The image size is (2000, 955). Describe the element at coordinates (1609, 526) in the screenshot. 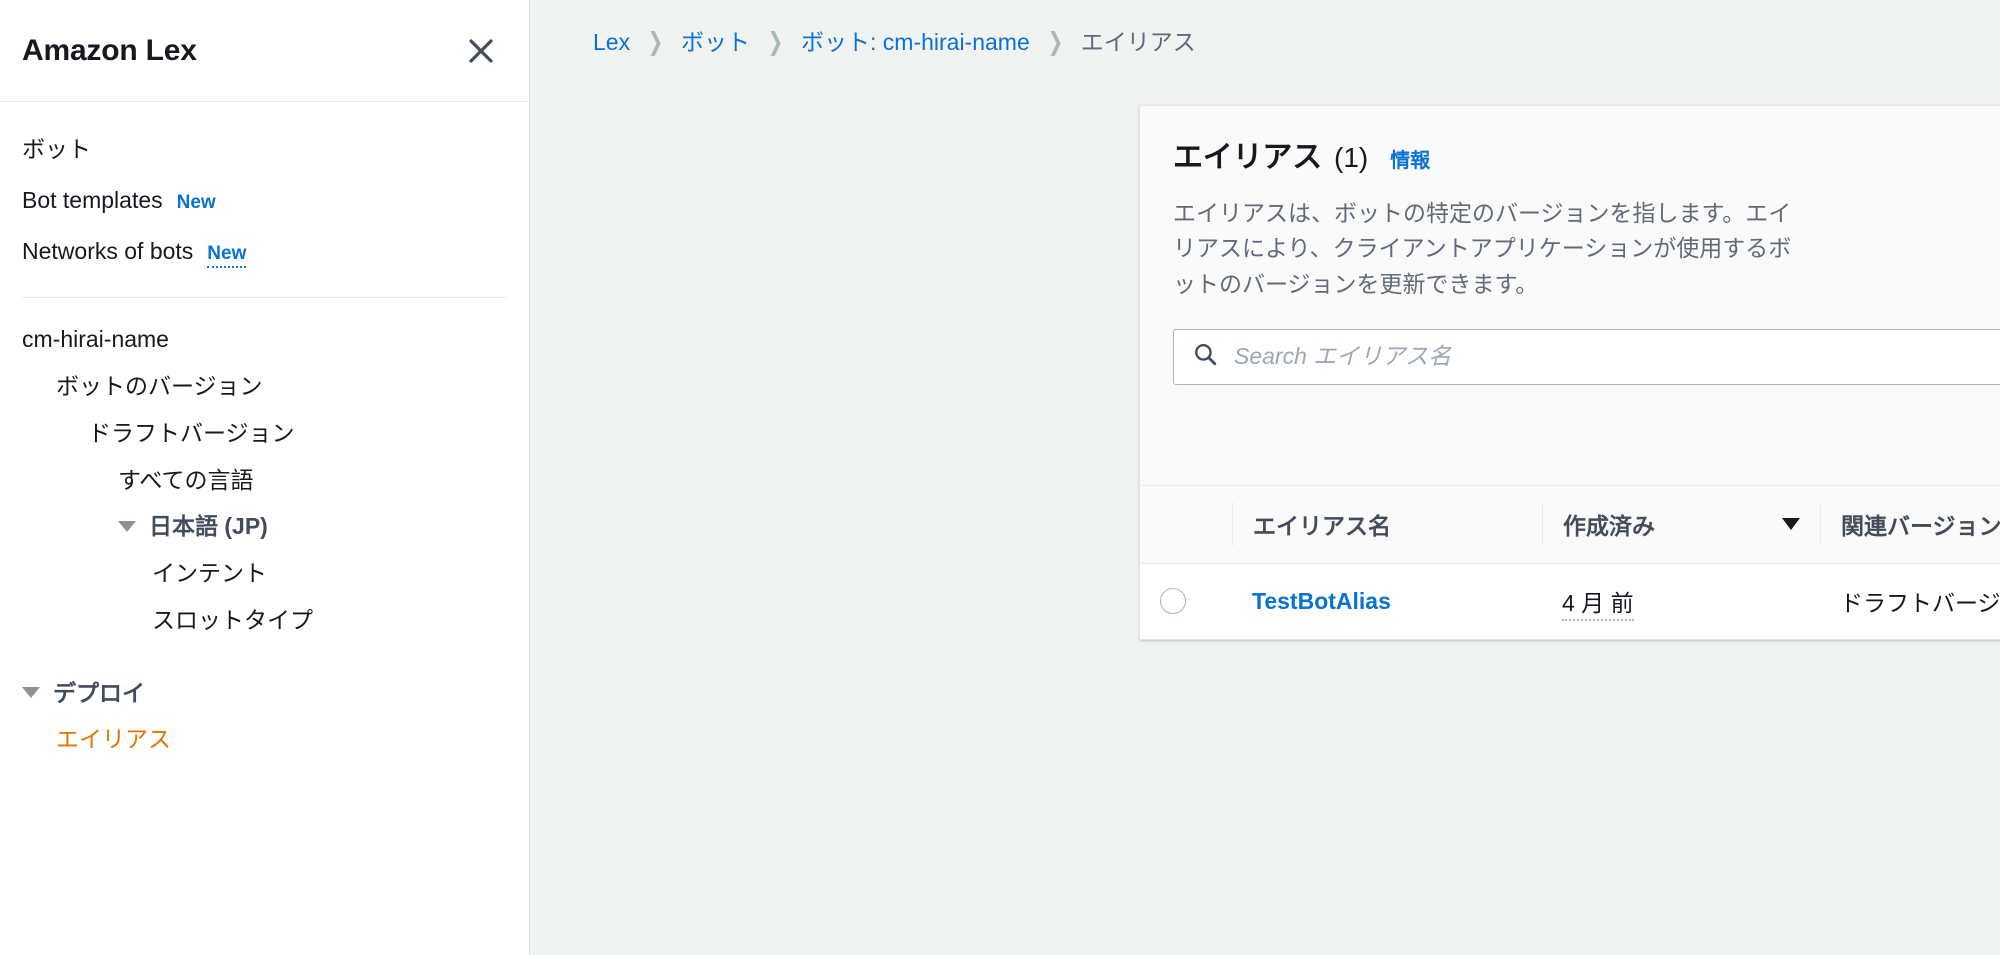

I see `column-header-label: 作成済み` at that location.